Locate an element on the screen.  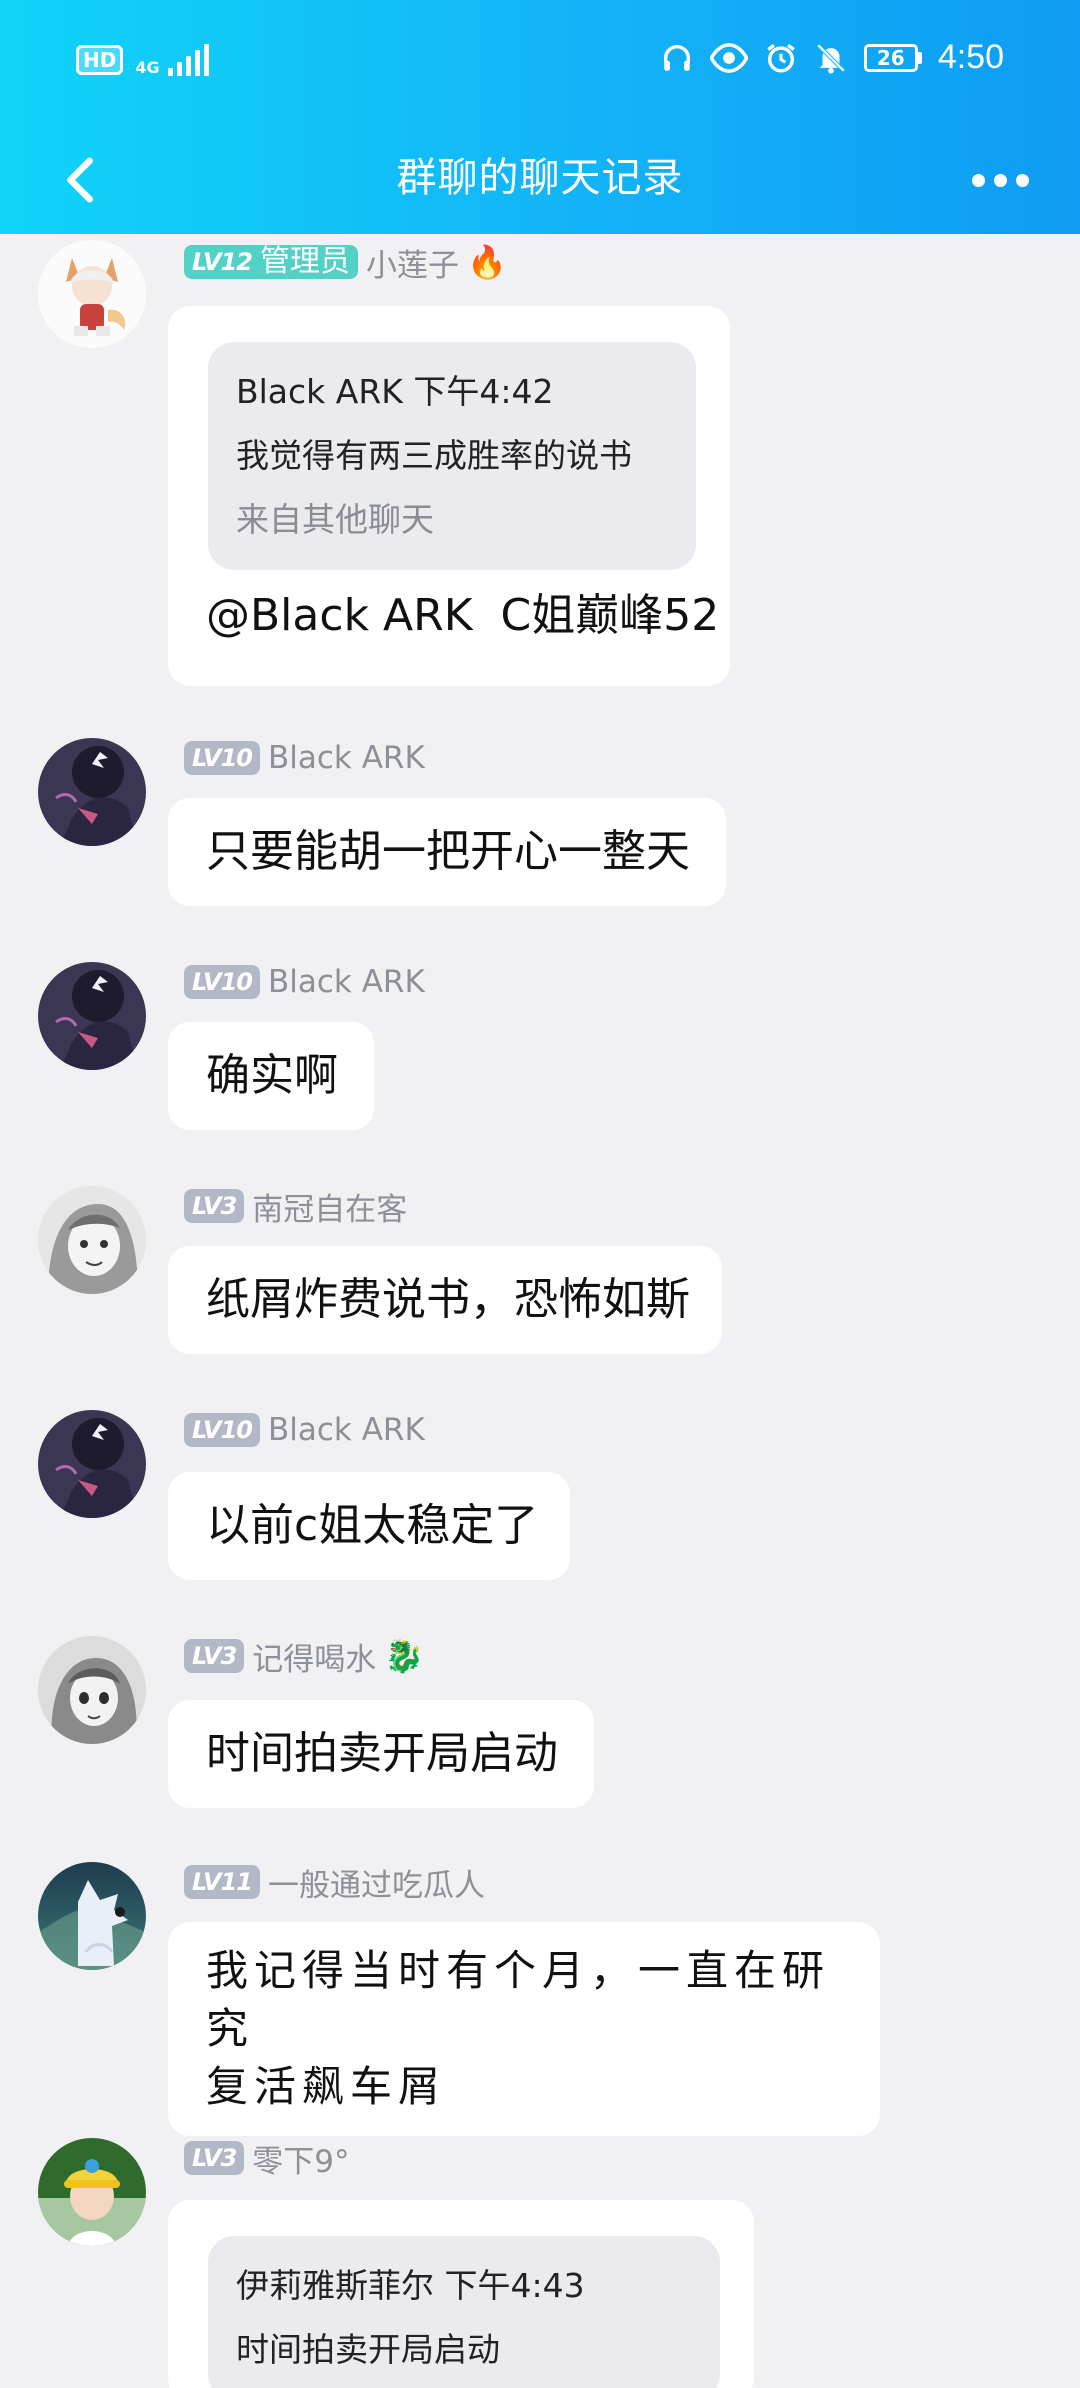
quote-header: Black ARK 下午4:42 is located at coordinates (395, 391).